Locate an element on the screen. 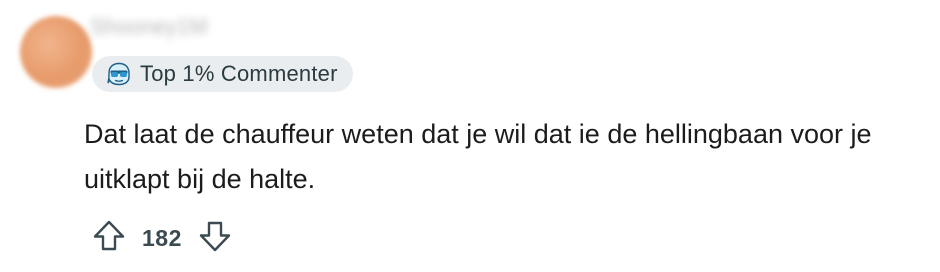 This screenshot has width=940, height=272. arrow-up-icon is located at coordinates (109, 238).